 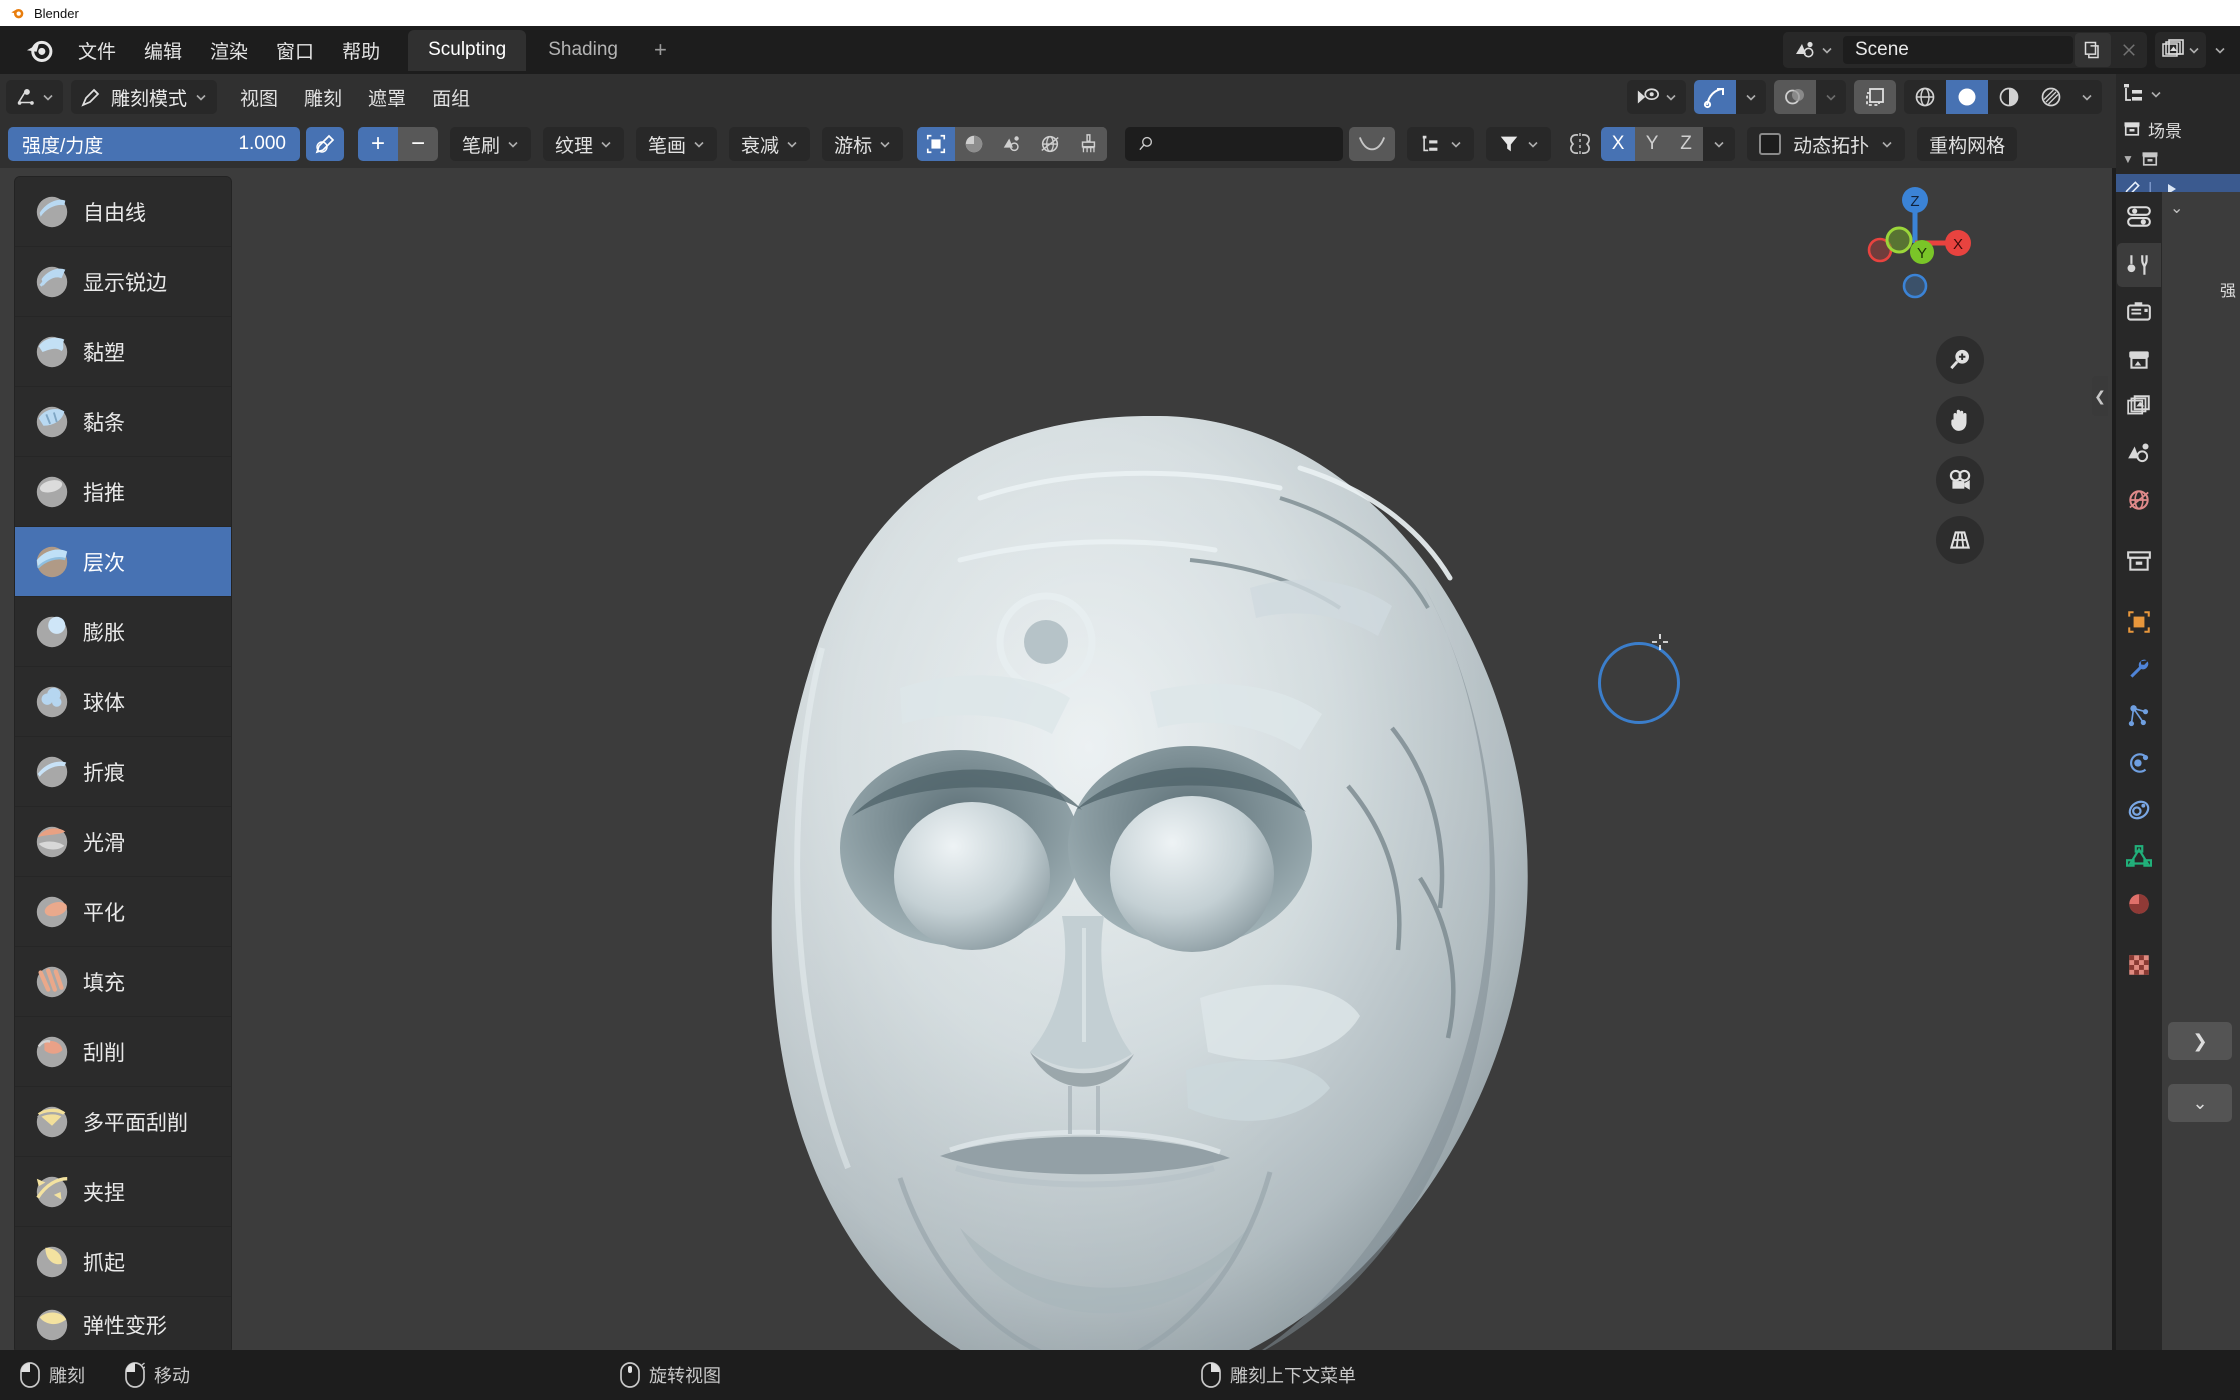 What do you see at coordinates (2220, 50) in the screenshot?
I see `chevron-down-icon` at bounding box center [2220, 50].